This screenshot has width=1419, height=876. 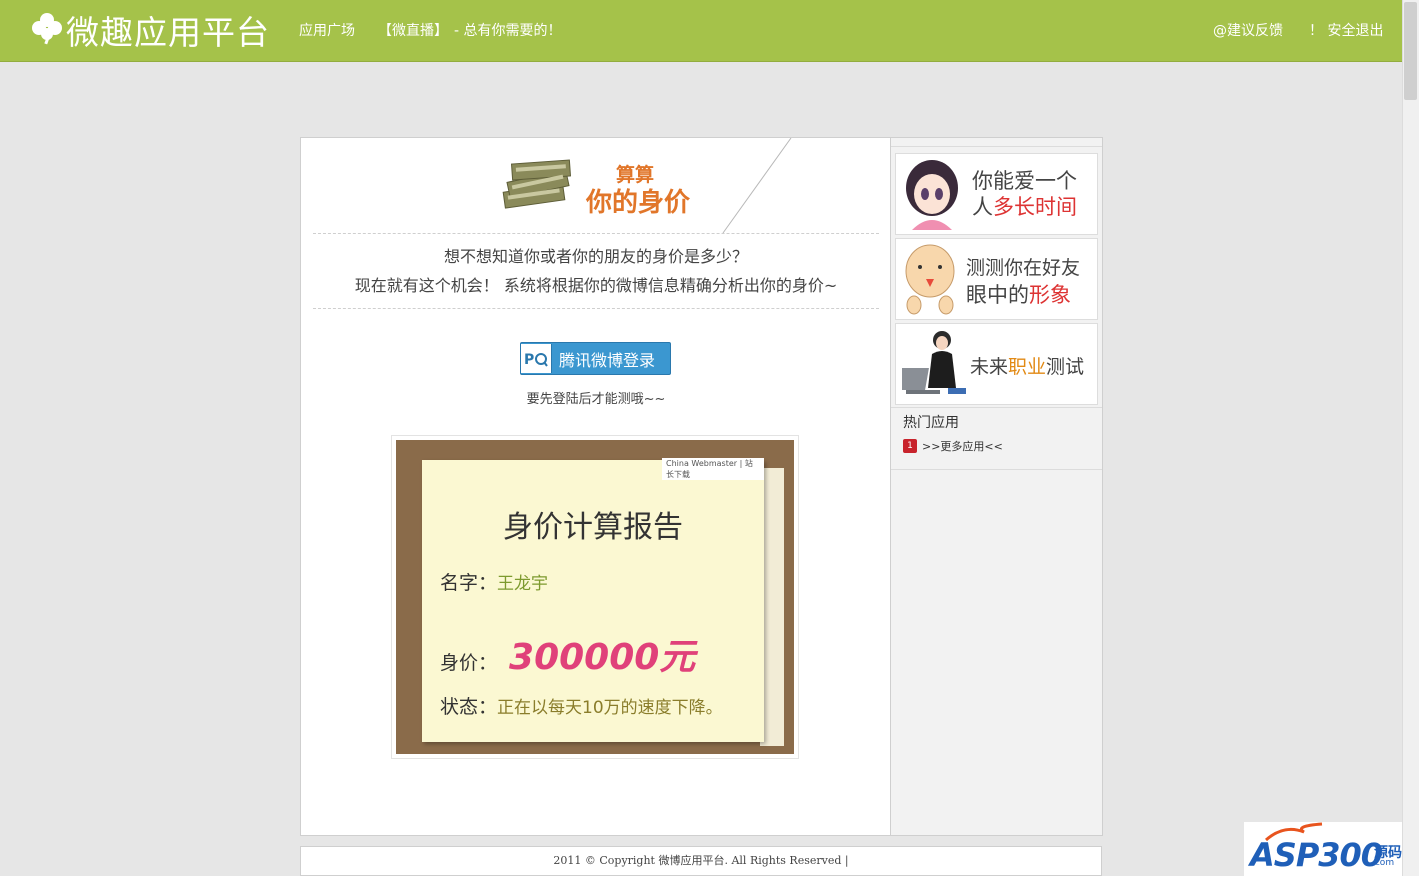 I want to click on report-status-value: 正在以每天10万的速度下降。, so click(x=610, y=708).